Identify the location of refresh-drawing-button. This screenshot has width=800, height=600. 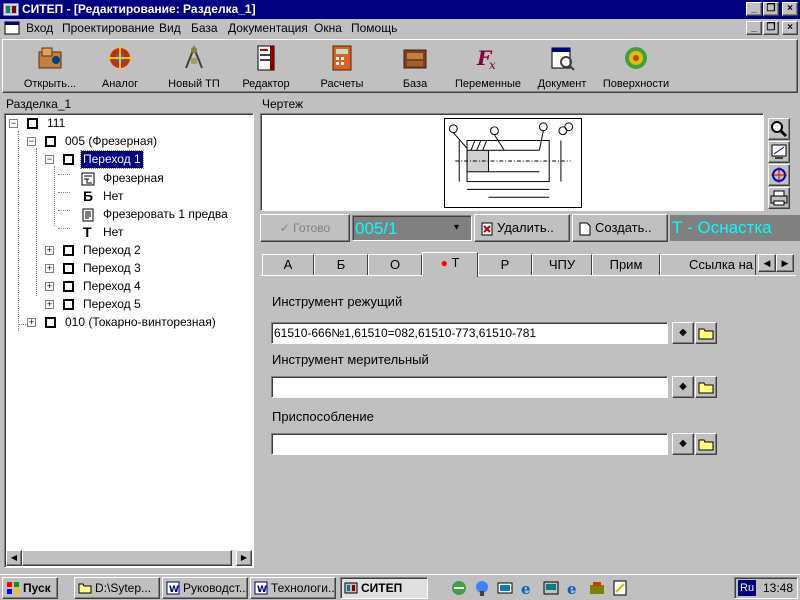
(779, 175).